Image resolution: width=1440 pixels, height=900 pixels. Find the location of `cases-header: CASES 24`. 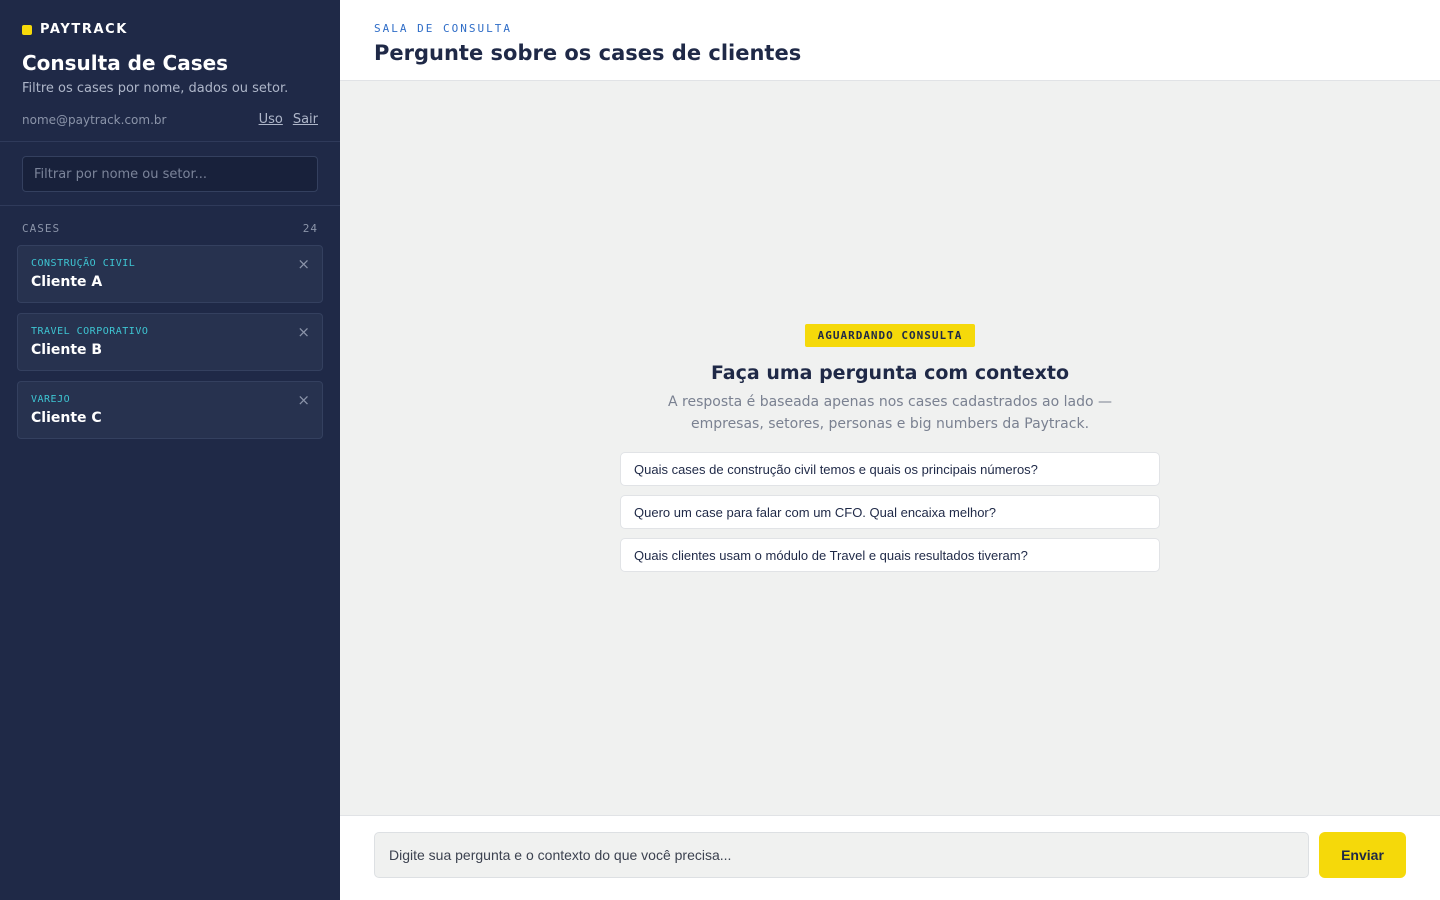

cases-header: CASES 24 is located at coordinates (170, 225).